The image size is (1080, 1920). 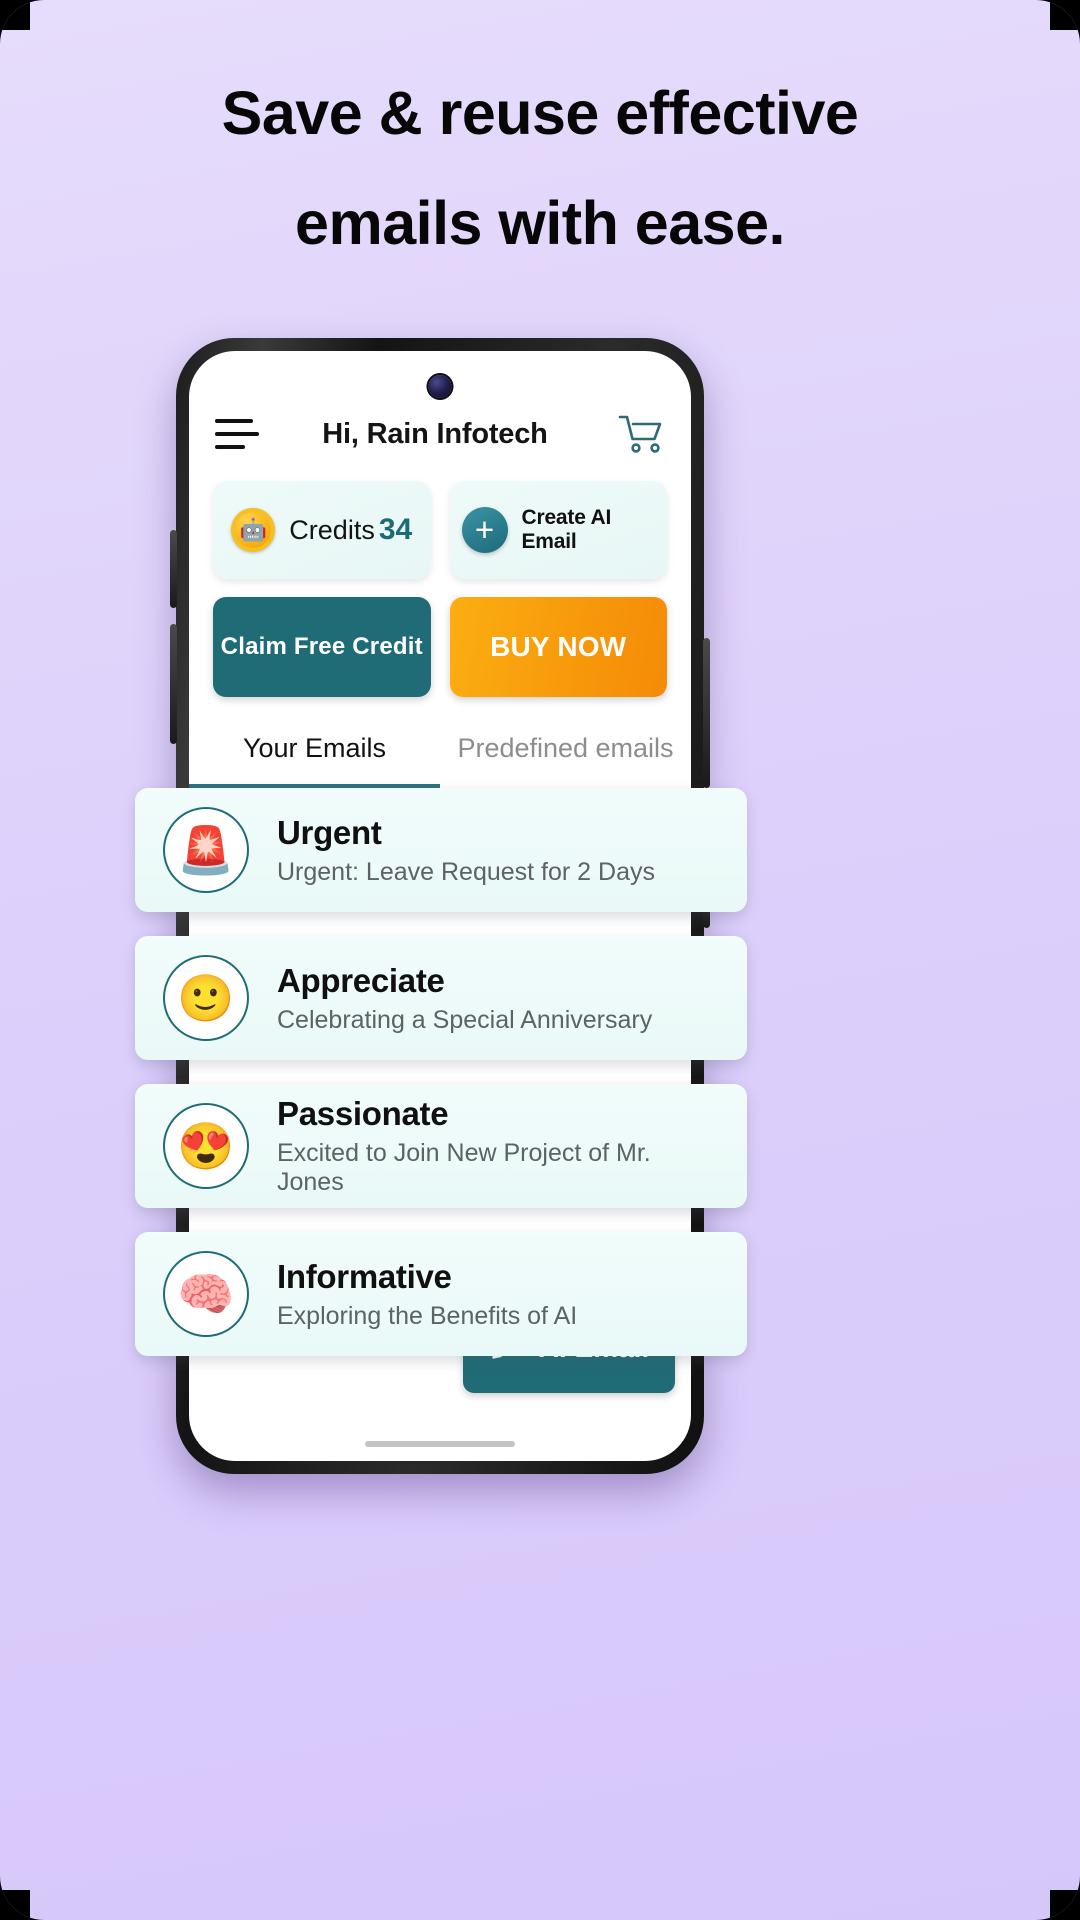 I want to click on email-subject: Excited to Join New Project of Mr. Jones, so click(x=464, y=1167).